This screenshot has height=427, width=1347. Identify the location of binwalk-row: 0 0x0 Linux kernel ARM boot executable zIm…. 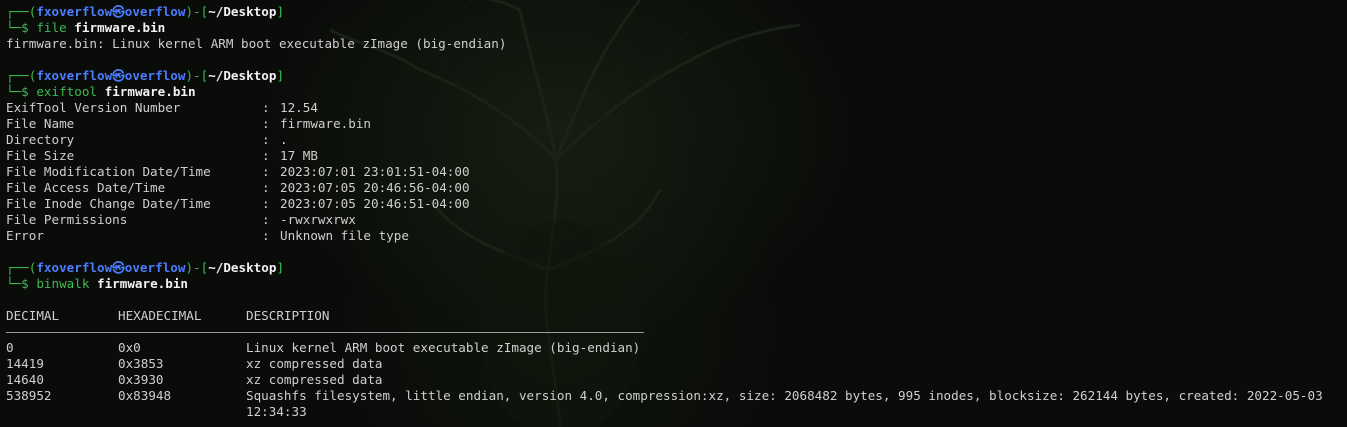
(674, 348).